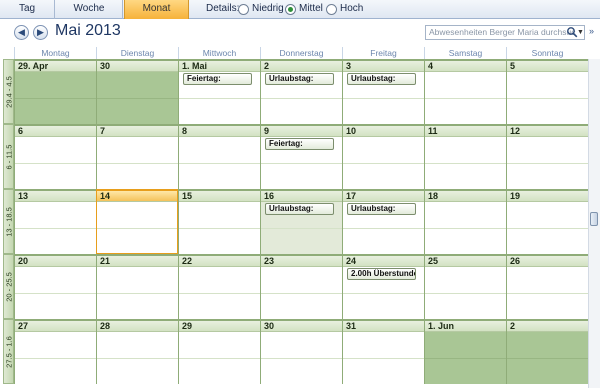  What do you see at coordinates (156, 9) in the screenshot?
I see `tab-month: Monat` at bounding box center [156, 9].